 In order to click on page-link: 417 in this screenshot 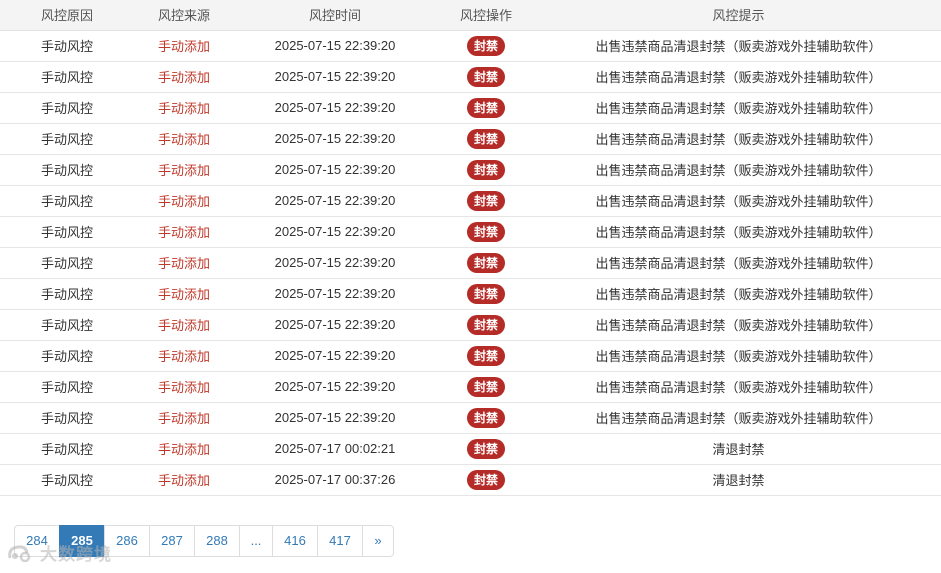, I will do `click(340, 541)`.